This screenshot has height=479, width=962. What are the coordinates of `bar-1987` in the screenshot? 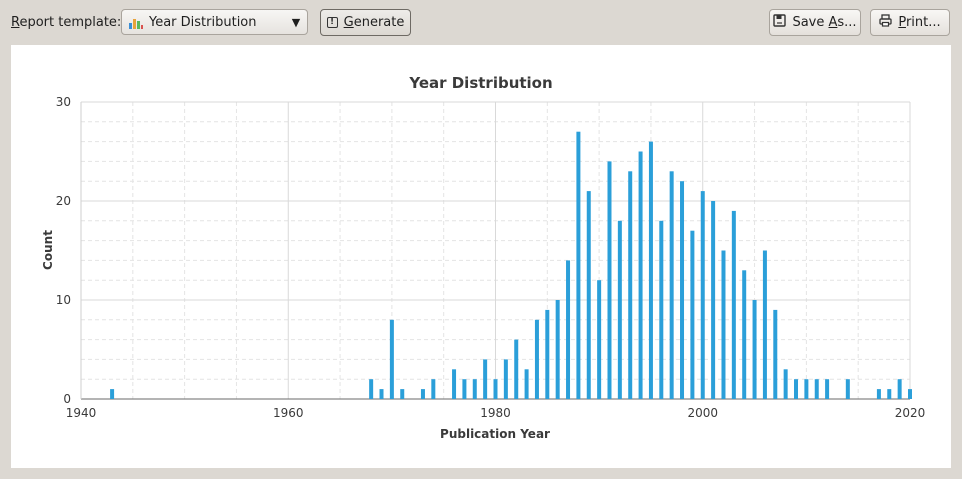 It's located at (568, 329).